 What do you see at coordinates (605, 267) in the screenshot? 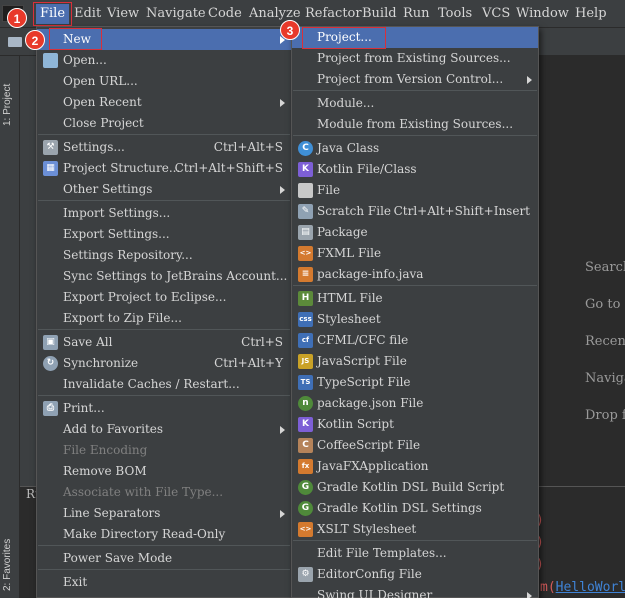
I see `editor-hint: Search` at bounding box center [605, 267].